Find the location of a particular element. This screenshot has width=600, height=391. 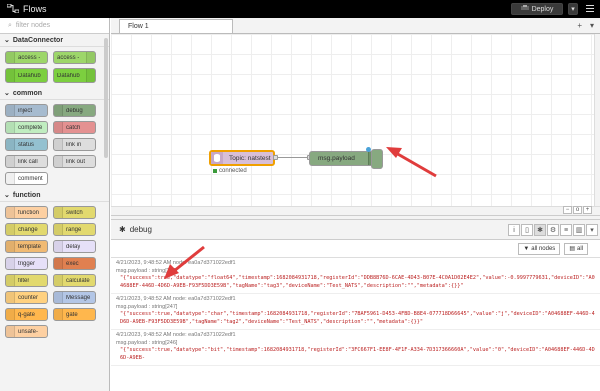

arrow-to-debug-node is located at coordinates (411, 162).